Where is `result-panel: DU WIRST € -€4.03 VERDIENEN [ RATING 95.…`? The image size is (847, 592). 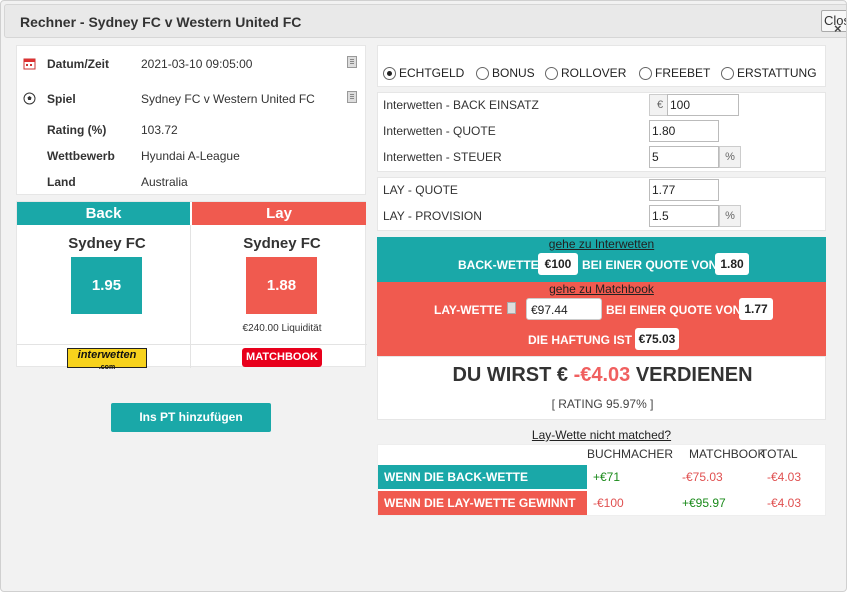 result-panel: DU WIRST € -€4.03 VERDIENEN [ RATING 95.… is located at coordinates (601, 388).